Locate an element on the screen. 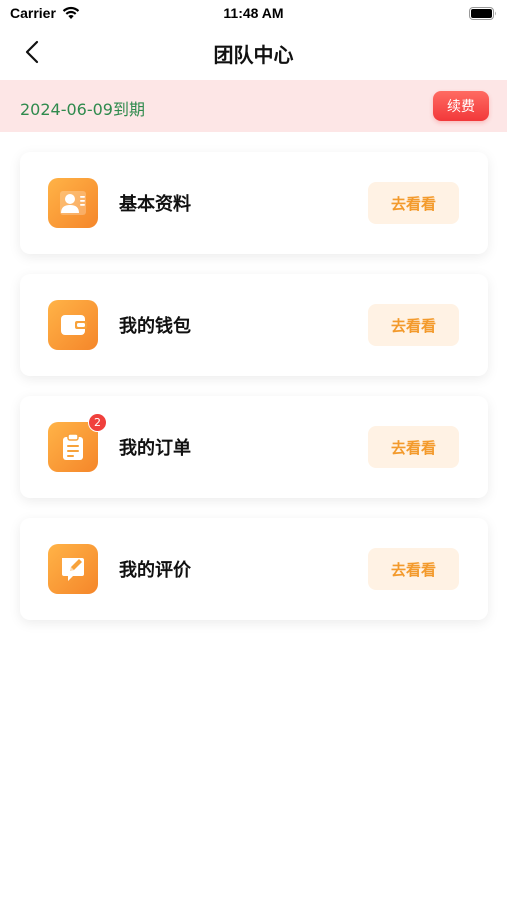 The height and width of the screenshot is (900, 507). menu-label: 我的钱包 is located at coordinates (155, 326).